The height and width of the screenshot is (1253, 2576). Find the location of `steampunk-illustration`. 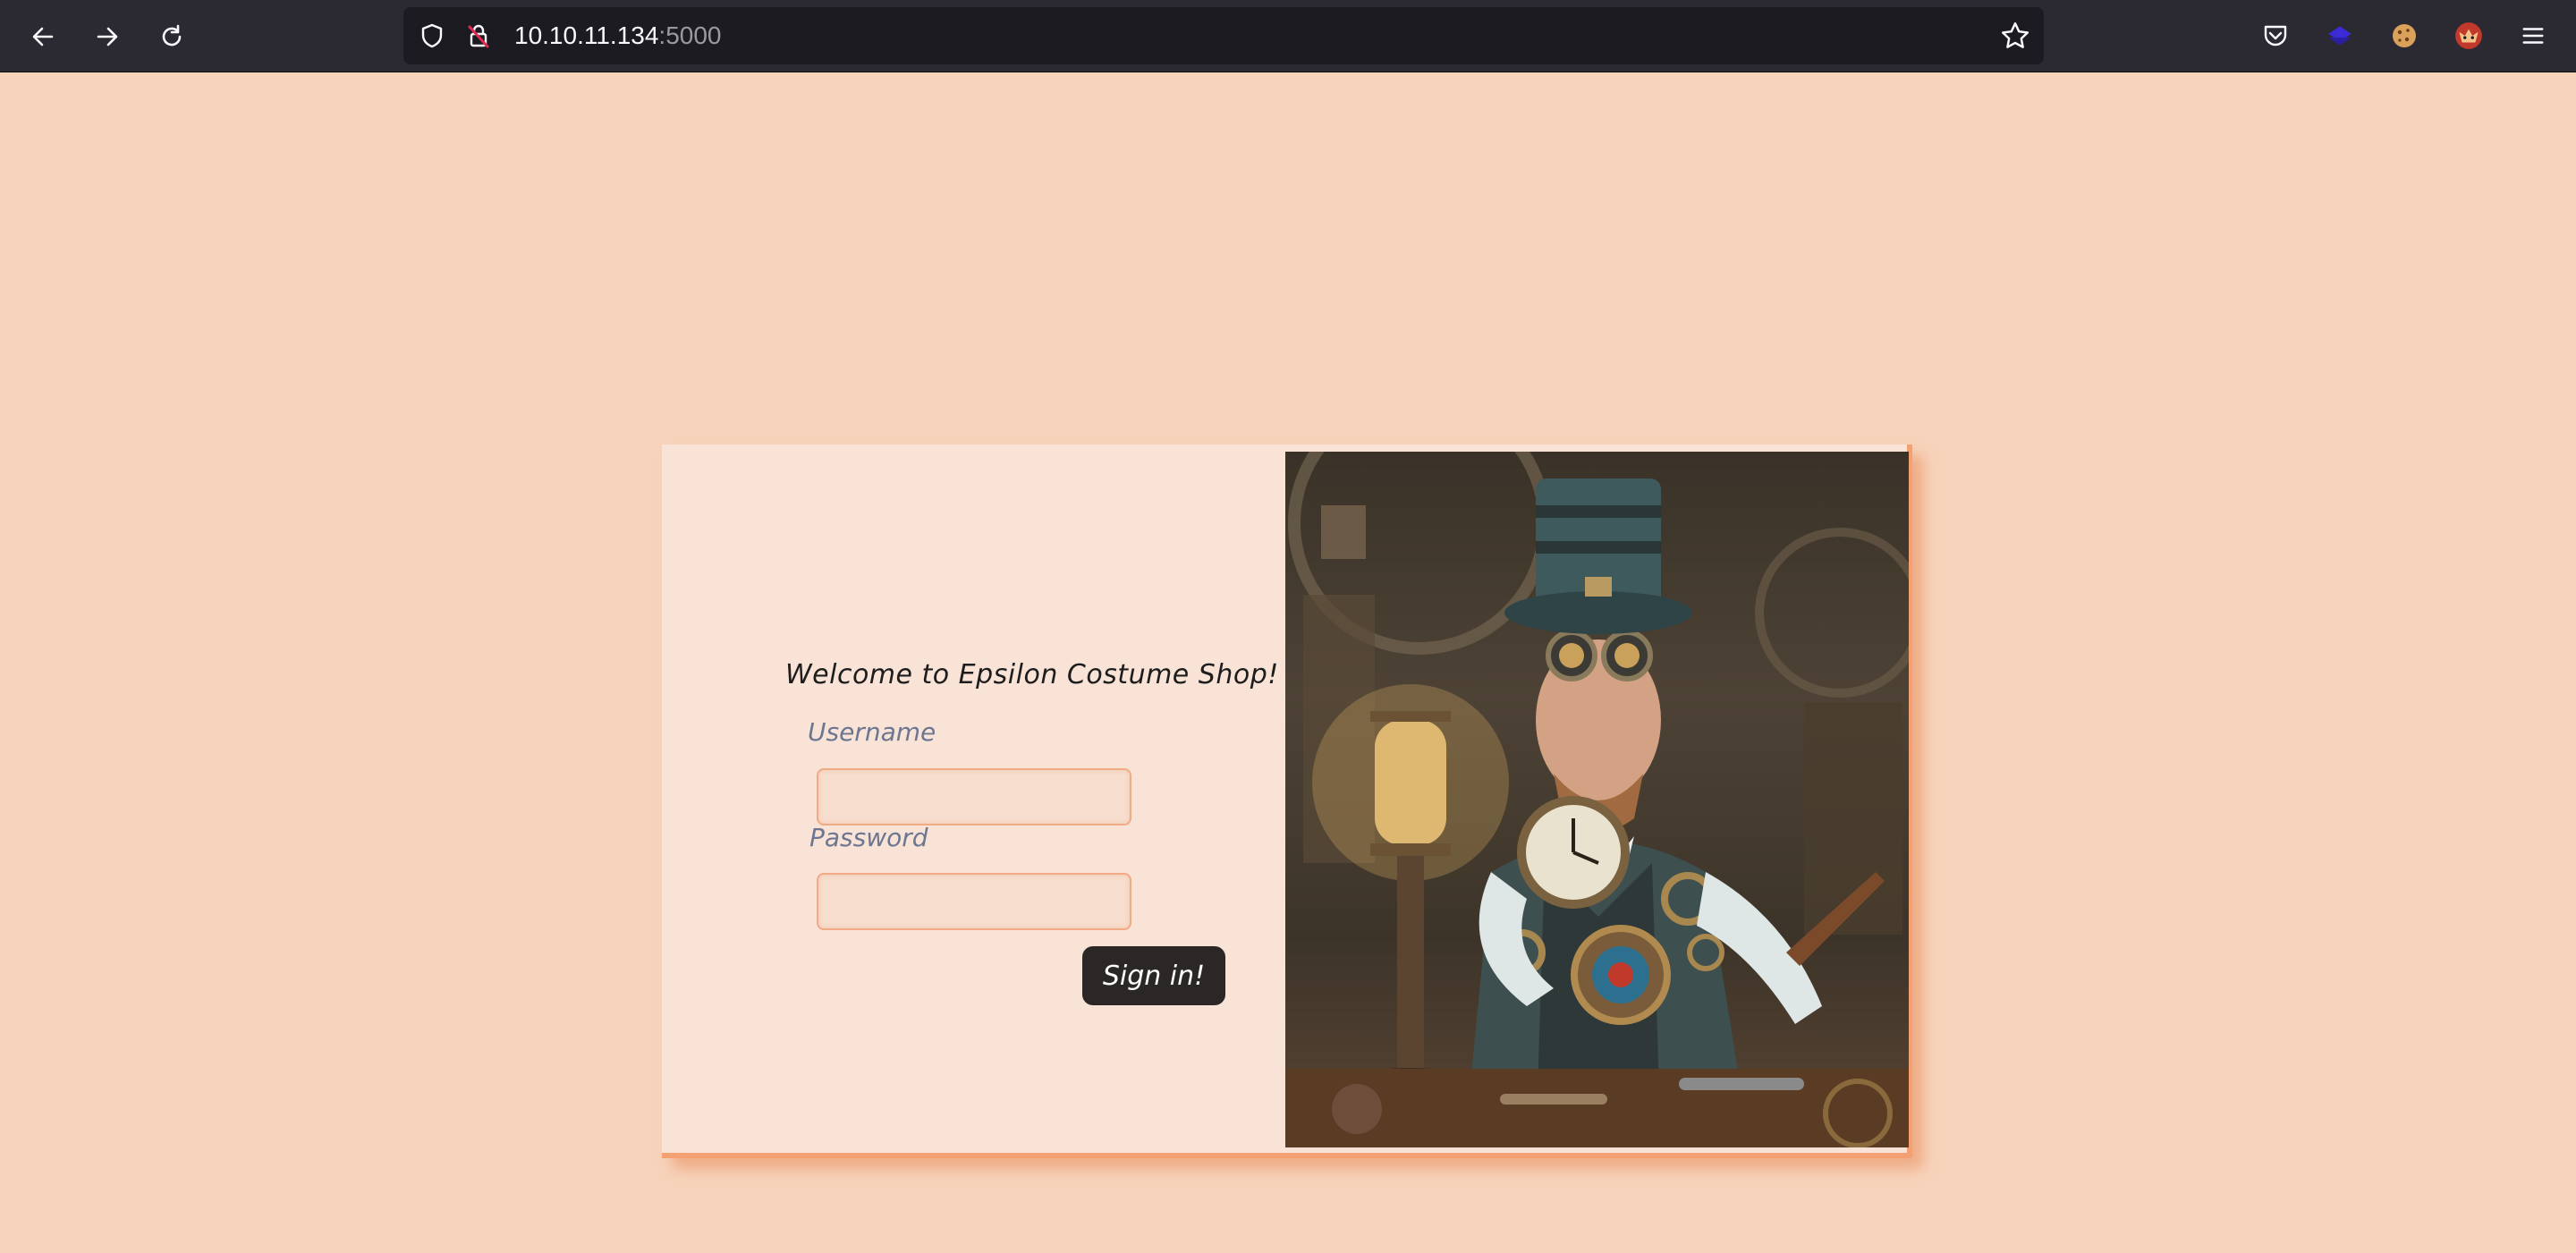

steampunk-illustration is located at coordinates (1597, 799).